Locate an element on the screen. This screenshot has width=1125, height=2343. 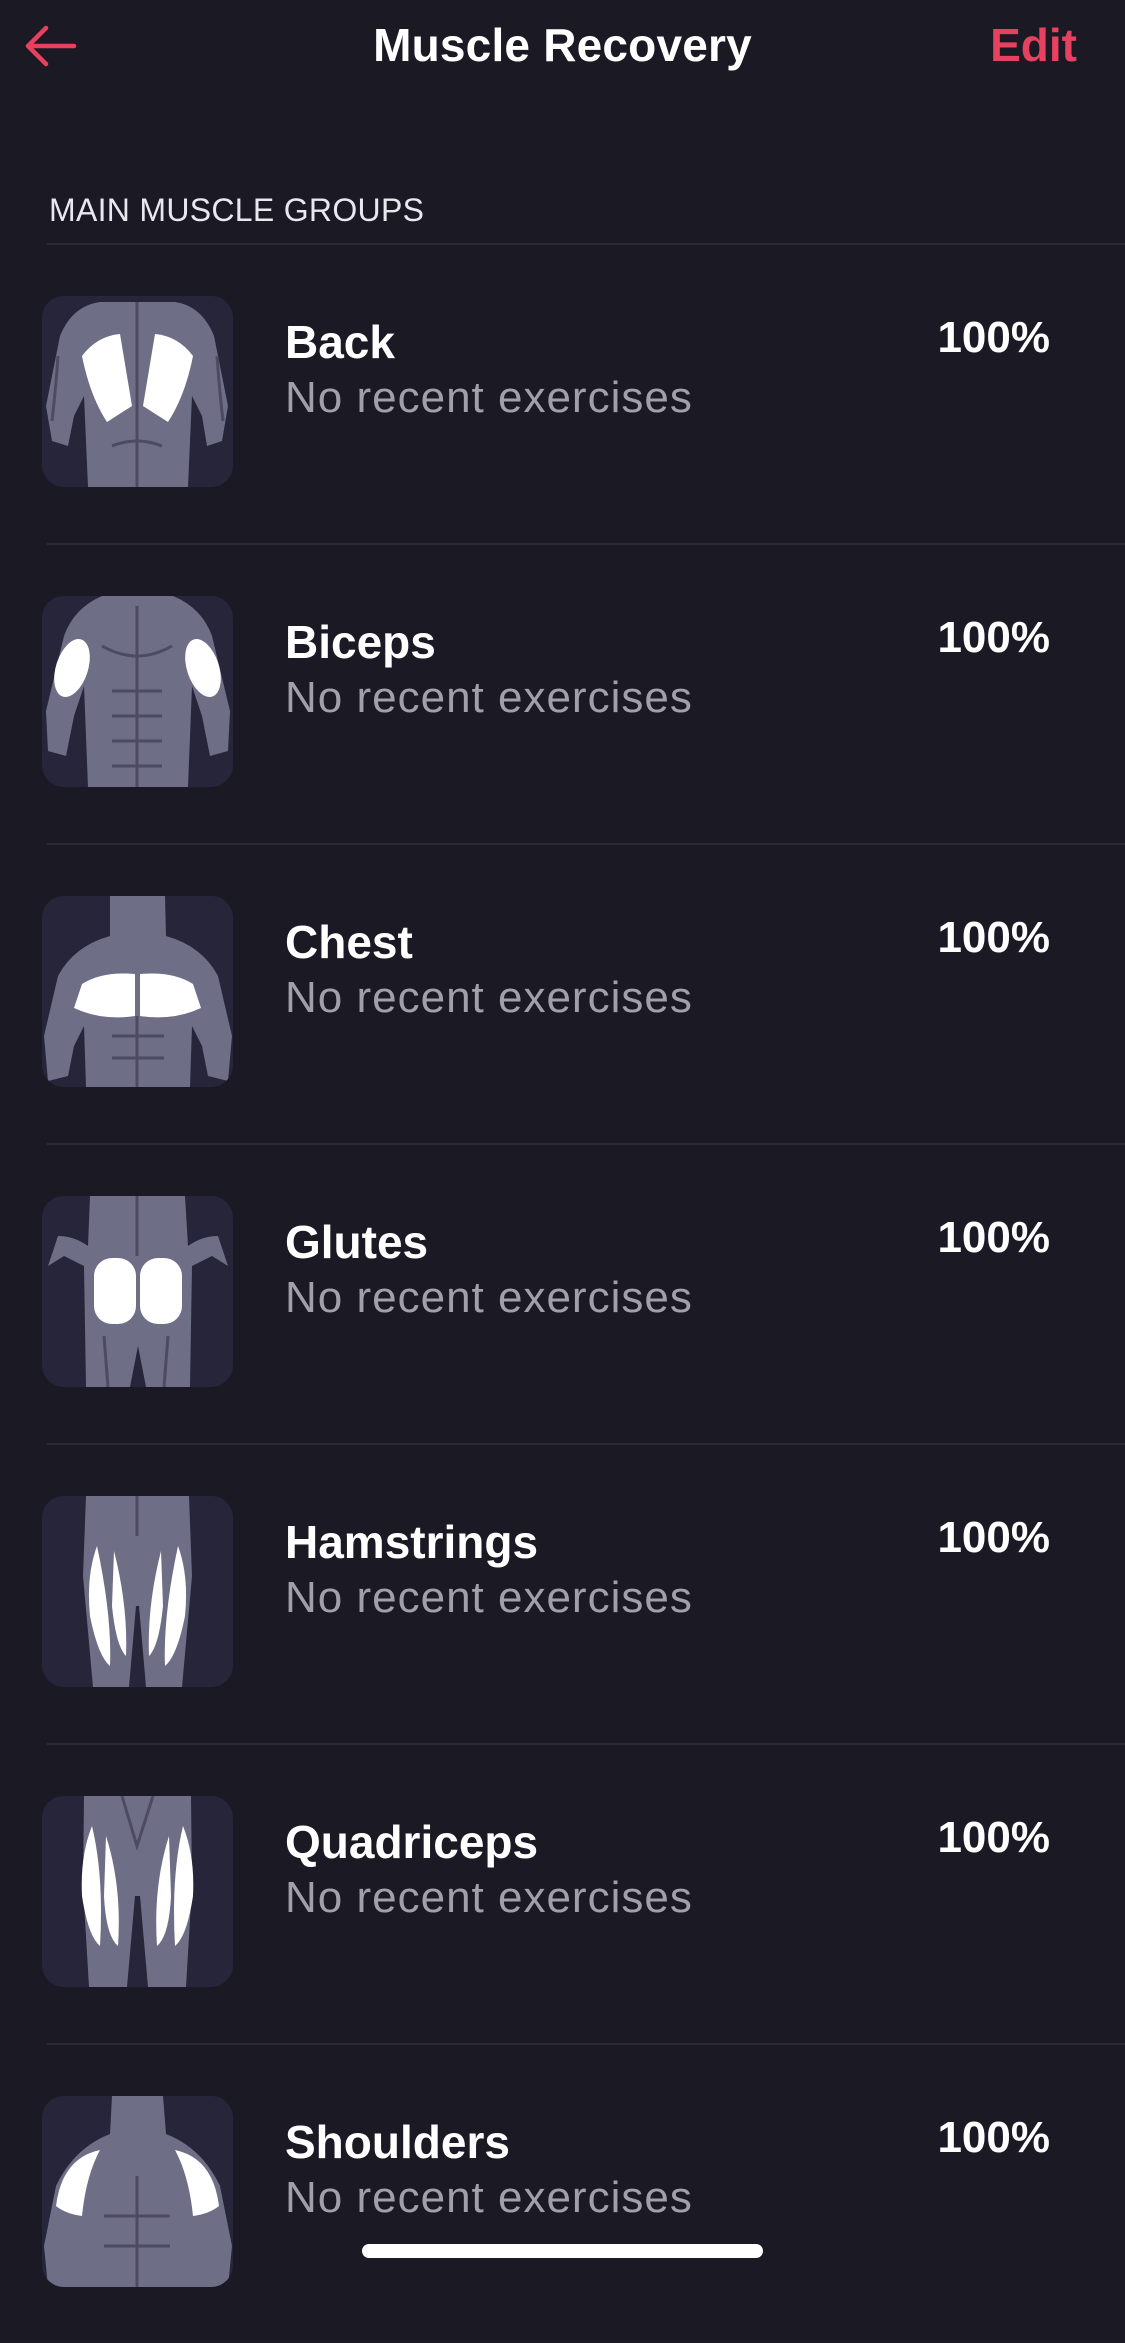
muscle-row-back: Back No recent exercises 100% is located at coordinates (583, 395).